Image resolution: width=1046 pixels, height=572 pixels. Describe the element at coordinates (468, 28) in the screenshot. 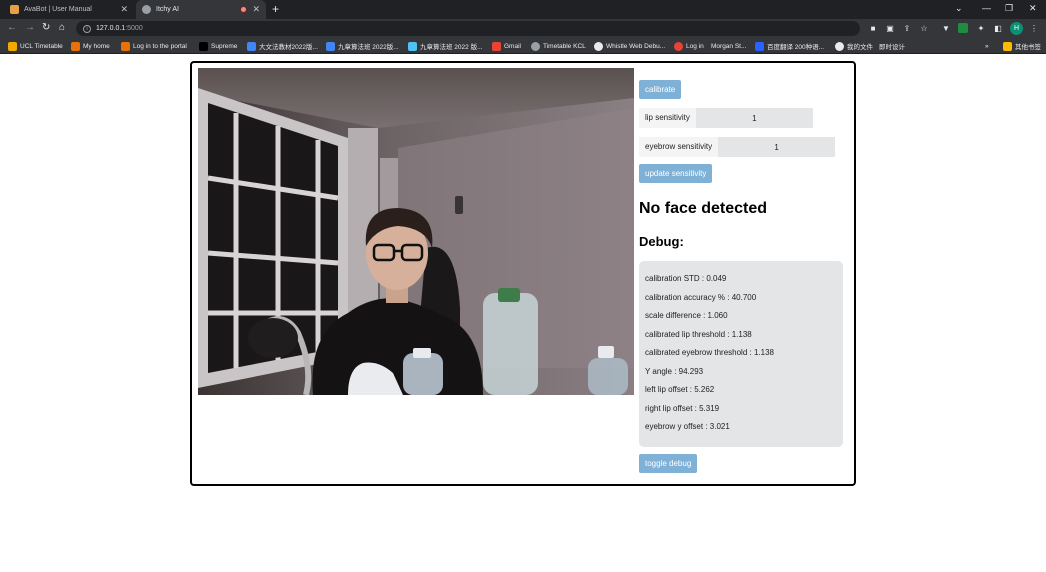

I see `address-bar: i 127.0.0.1:5000` at that location.